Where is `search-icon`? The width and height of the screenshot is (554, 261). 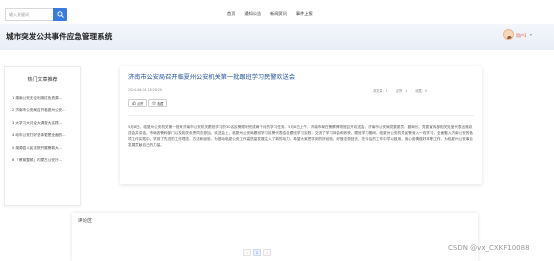
search-icon is located at coordinates (60, 14).